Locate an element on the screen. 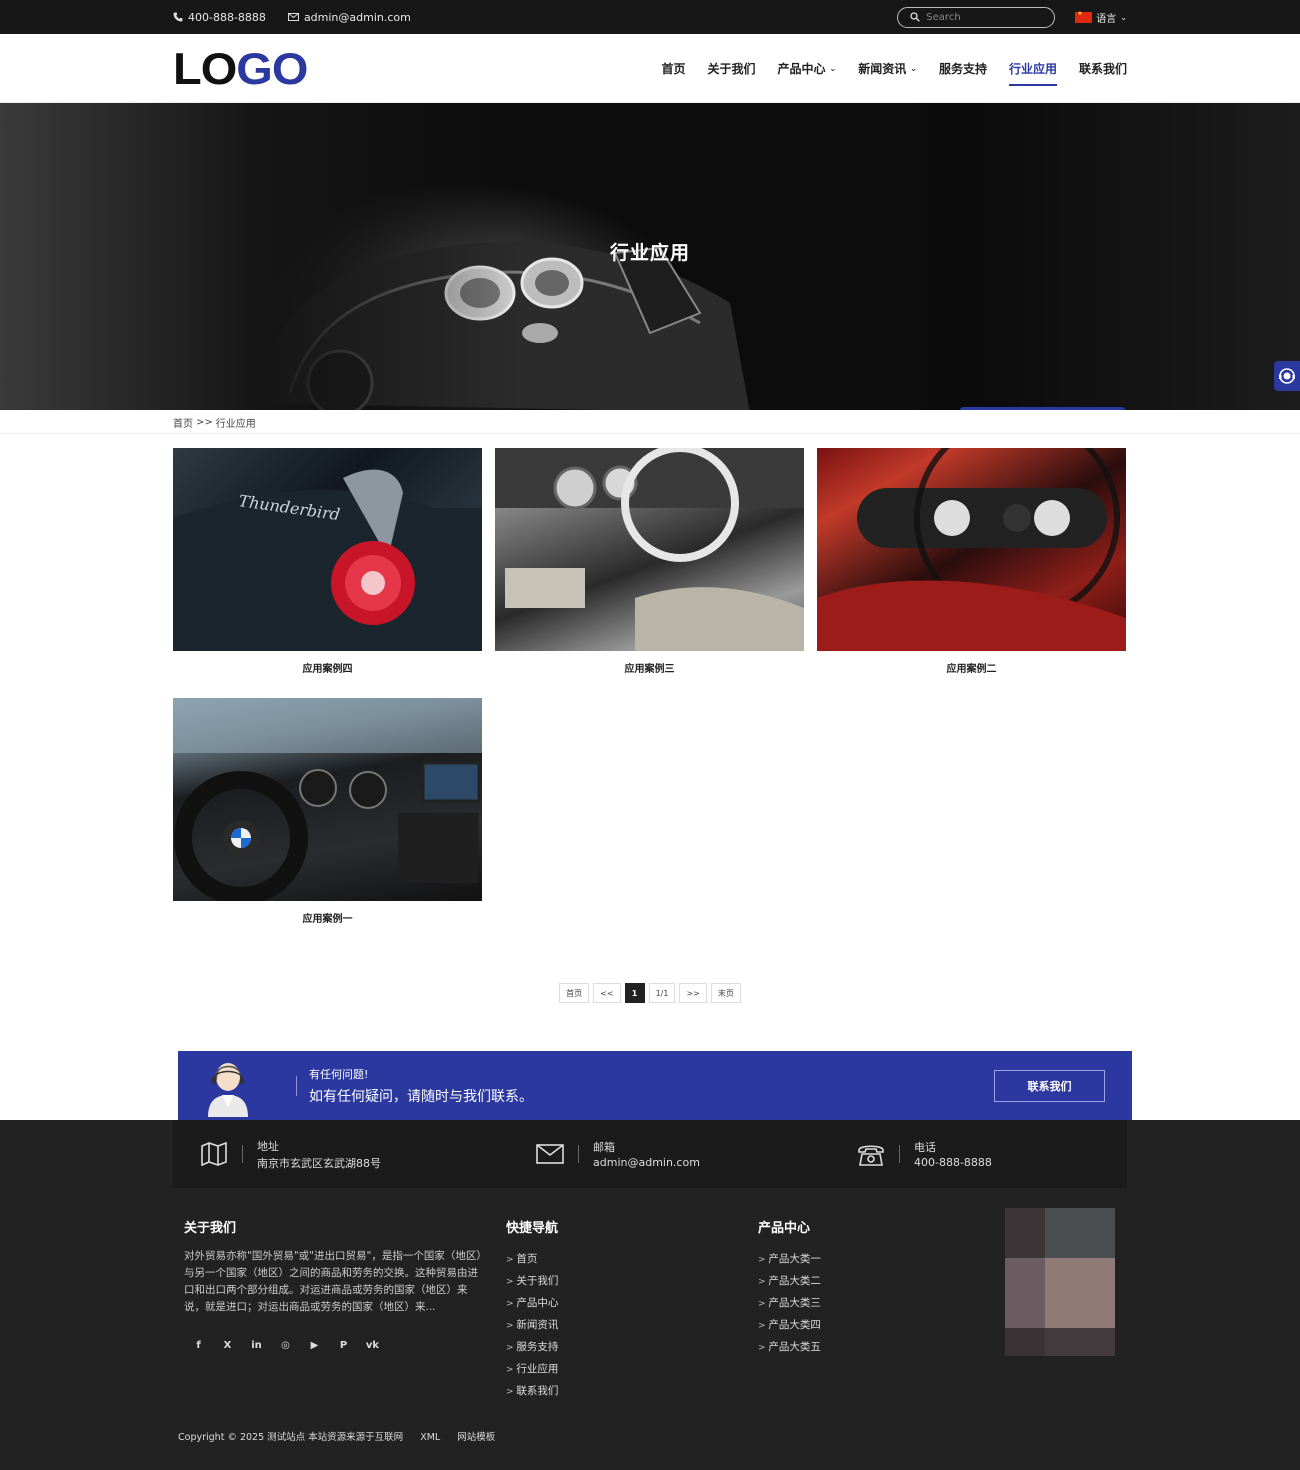  breadcrumb: 首页 >> 行业应用 is located at coordinates (650, 422).